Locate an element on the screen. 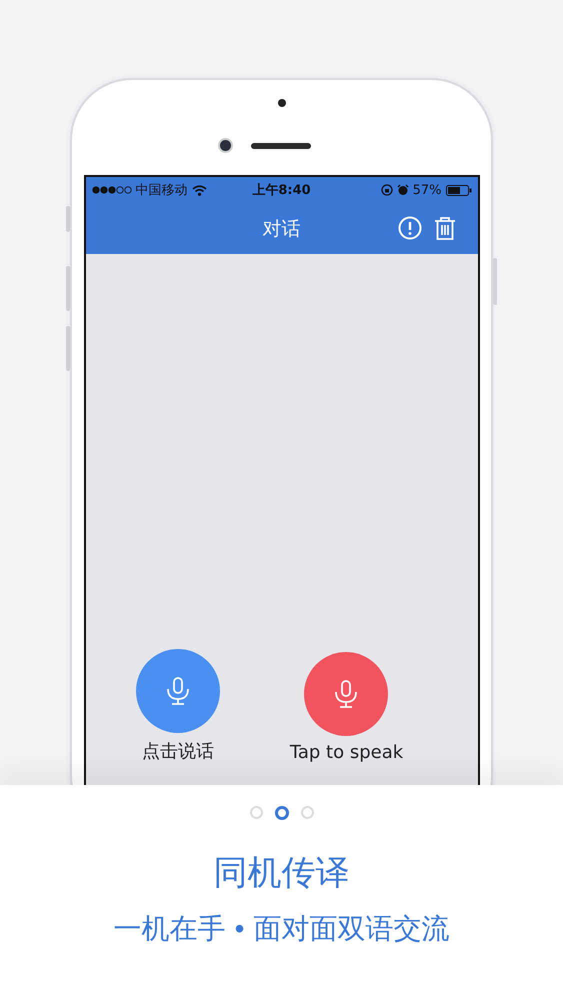 The width and height of the screenshot is (563, 1000). speak-label: Tap to speak is located at coordinates (347, 752).